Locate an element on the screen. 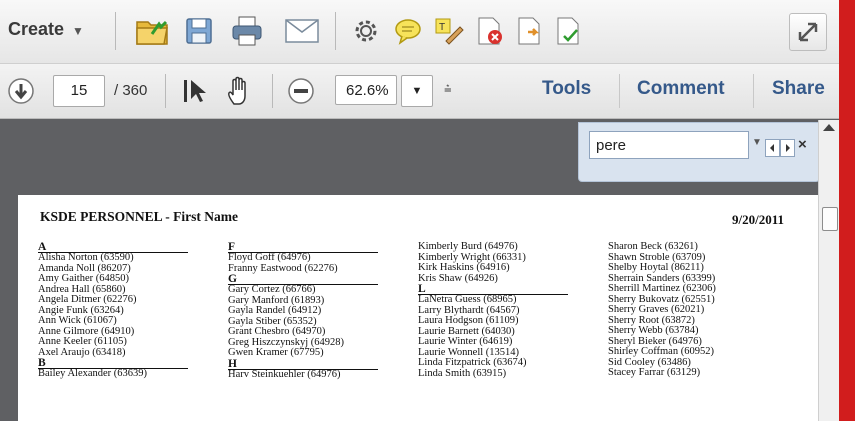  tools-button: Tools is located at coordinates (566, 89).